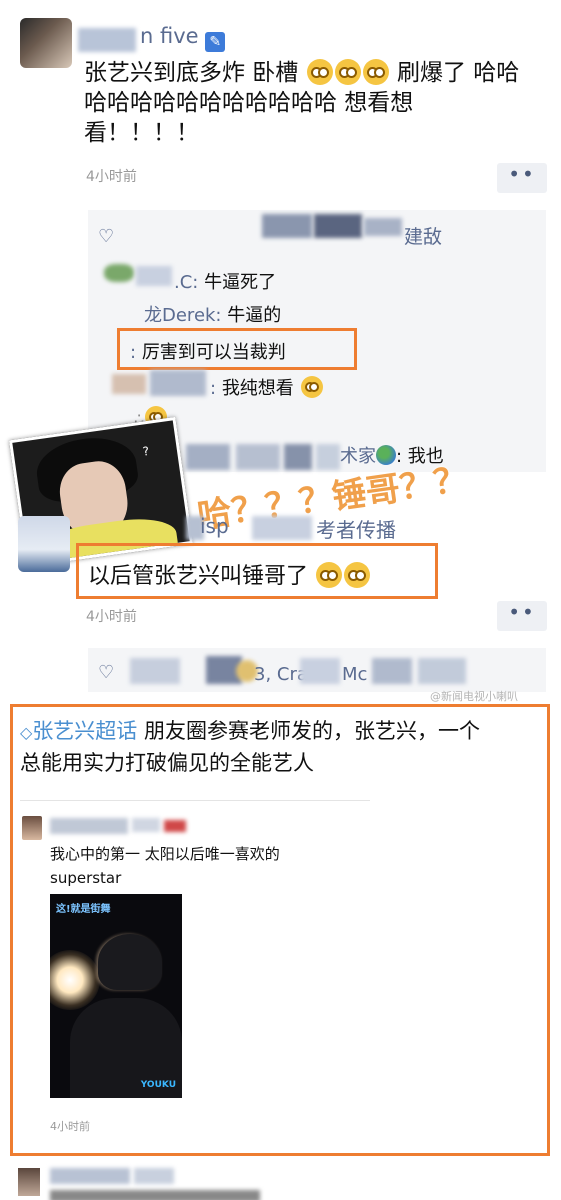  What do you see at coordinates (312, 731) in the screenshot?
I see `post3-text-line1: 朋友圈参赛老师发的，张艺兴，一个` at bounding box center [312, 731].